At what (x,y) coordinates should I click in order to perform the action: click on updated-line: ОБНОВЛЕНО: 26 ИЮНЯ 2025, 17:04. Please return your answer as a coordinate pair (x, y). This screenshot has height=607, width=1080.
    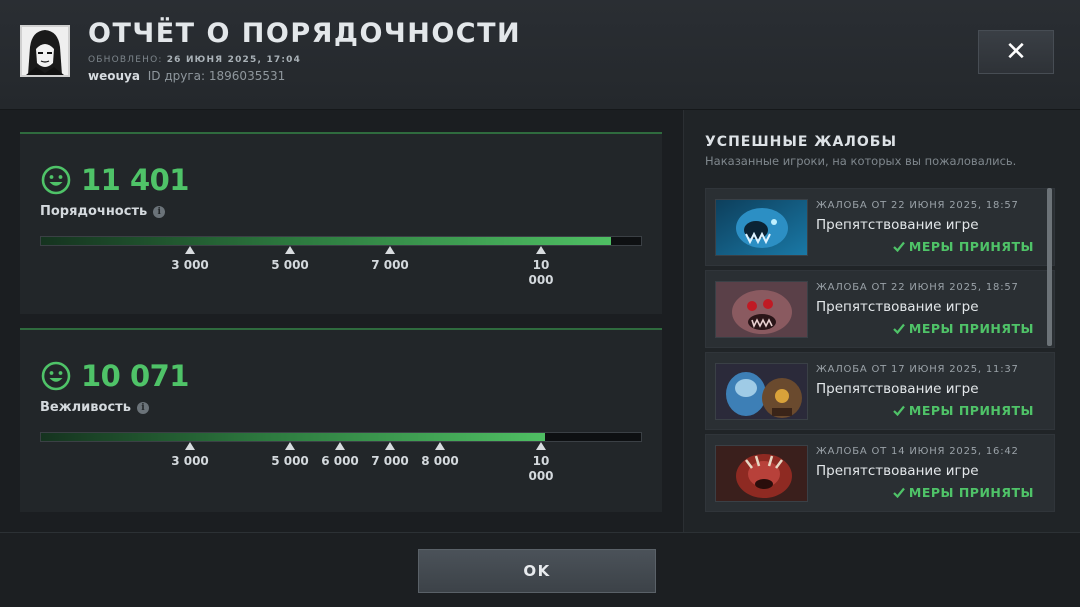
    Looking at the image, I should click on (194, 60).